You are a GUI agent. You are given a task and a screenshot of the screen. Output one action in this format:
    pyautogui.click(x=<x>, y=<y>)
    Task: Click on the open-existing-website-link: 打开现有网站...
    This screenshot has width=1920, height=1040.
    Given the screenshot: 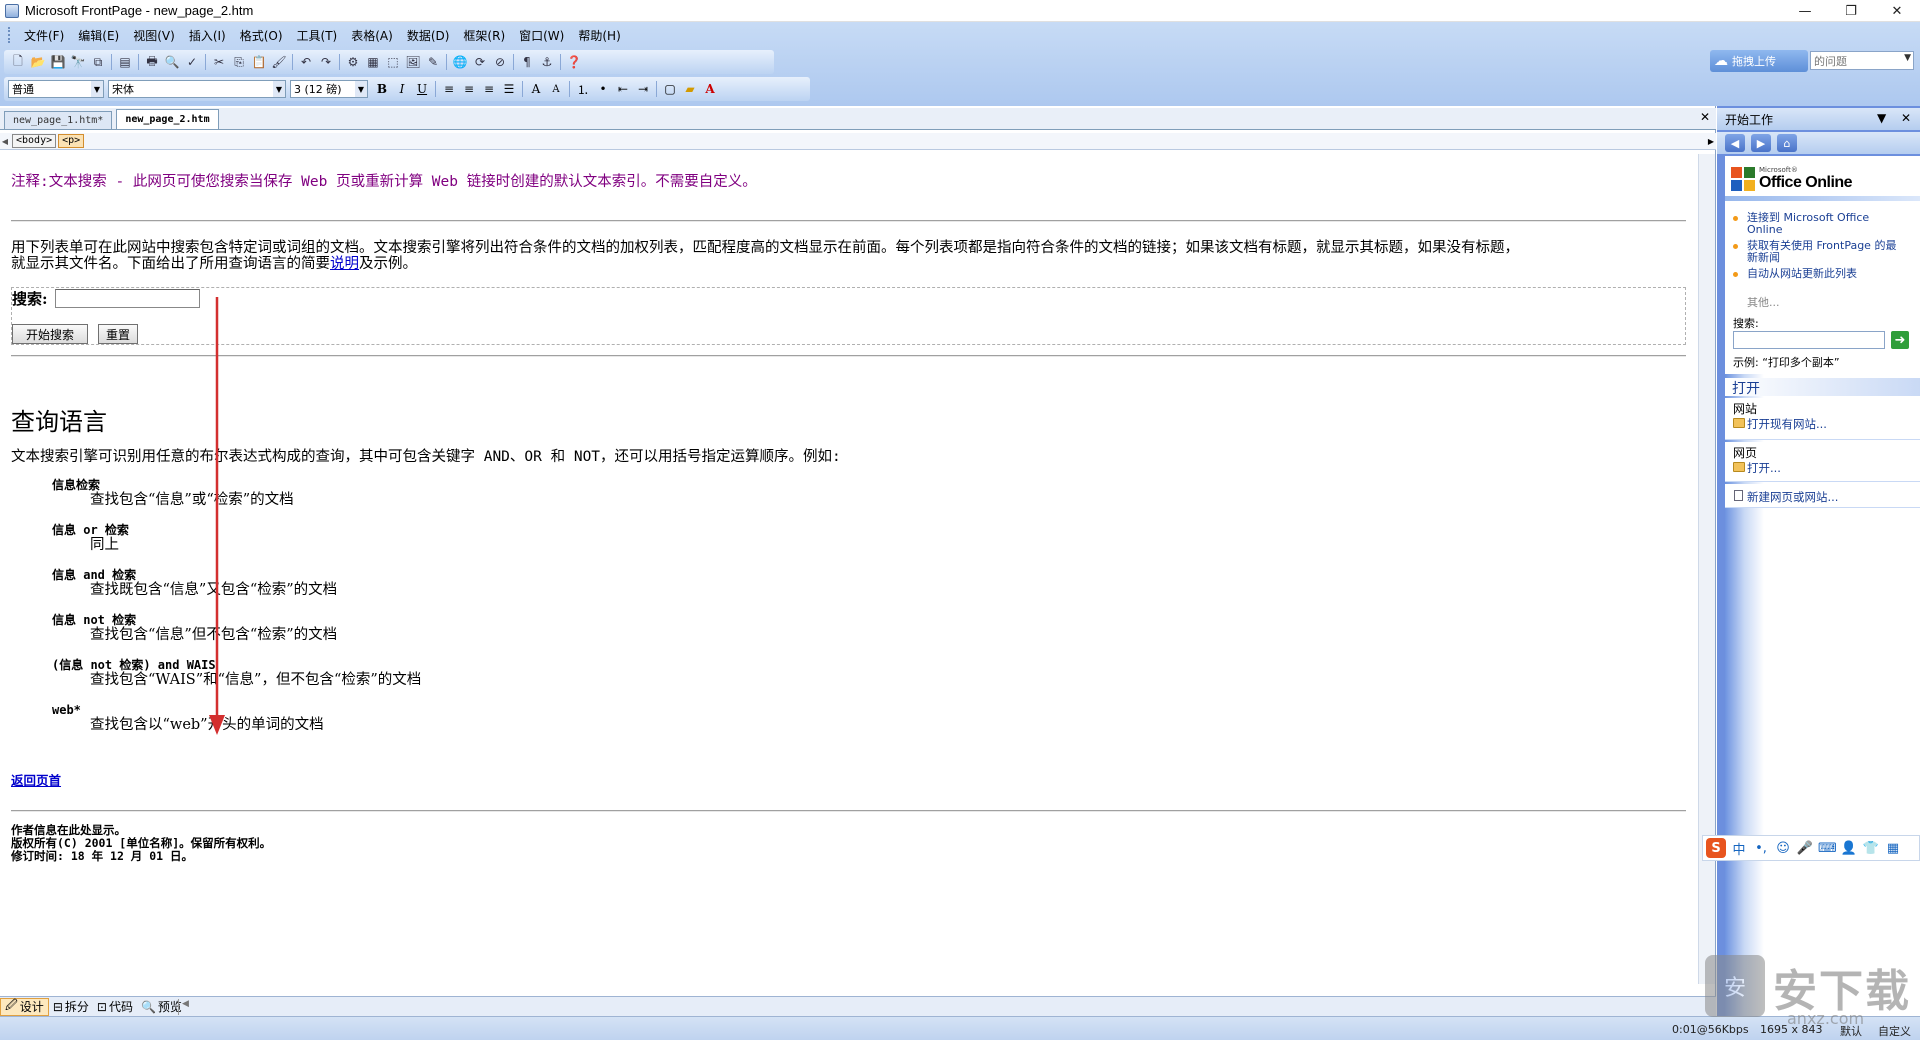 What is the action you would take?
    pyautogui.click(x=1787, y=424)
    